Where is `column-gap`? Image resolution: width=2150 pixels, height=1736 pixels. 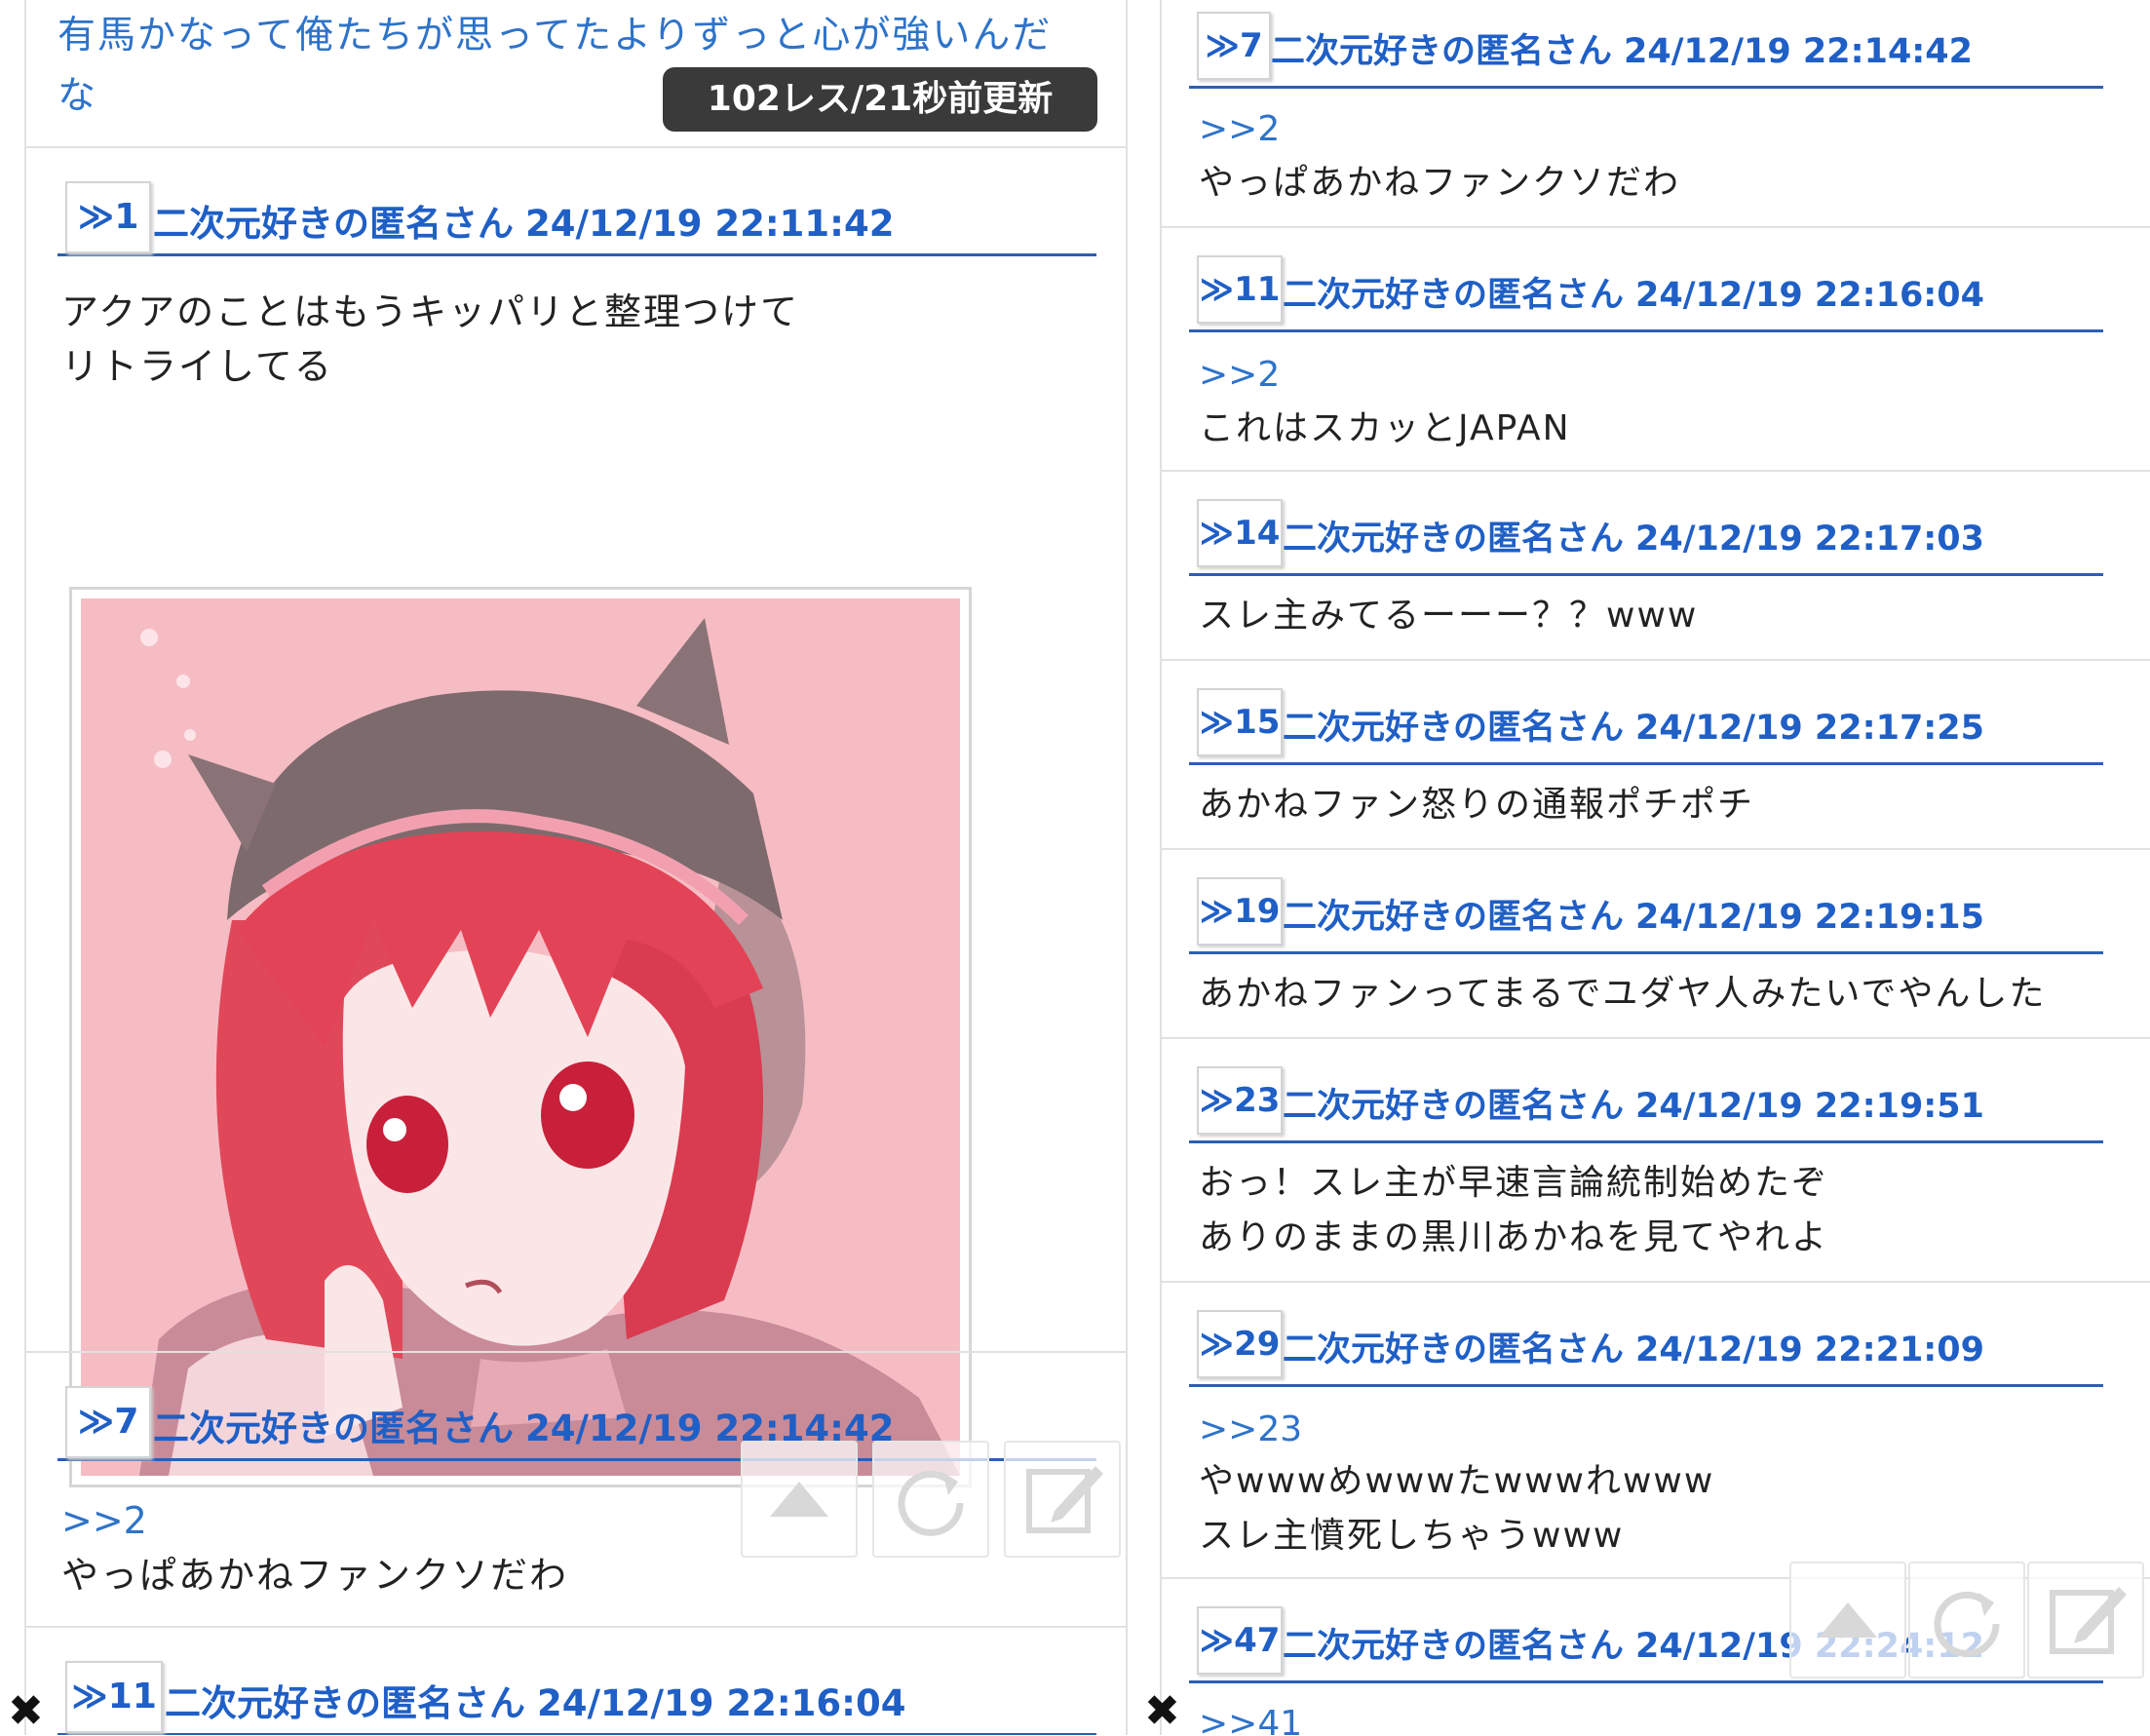 column-gap is located at coordinates (1142, 867).